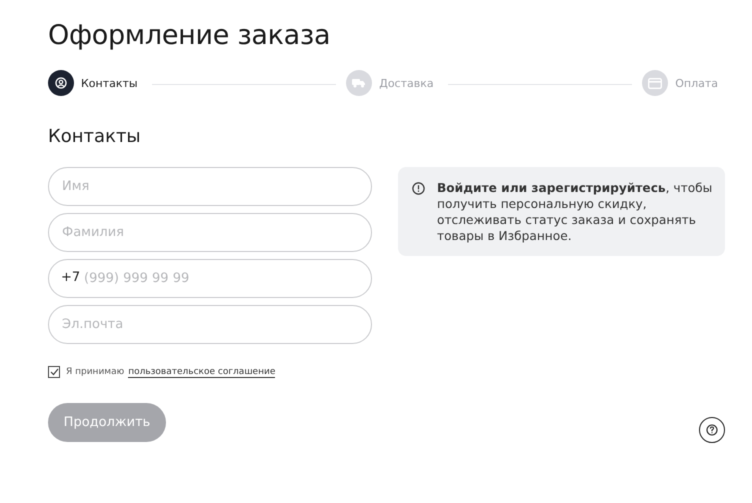 The width and height of the screenshot is (752, 503). Describe the element at coordinates (680, 83) in the screenshot. I see `step-tab: Оплата` at that location.